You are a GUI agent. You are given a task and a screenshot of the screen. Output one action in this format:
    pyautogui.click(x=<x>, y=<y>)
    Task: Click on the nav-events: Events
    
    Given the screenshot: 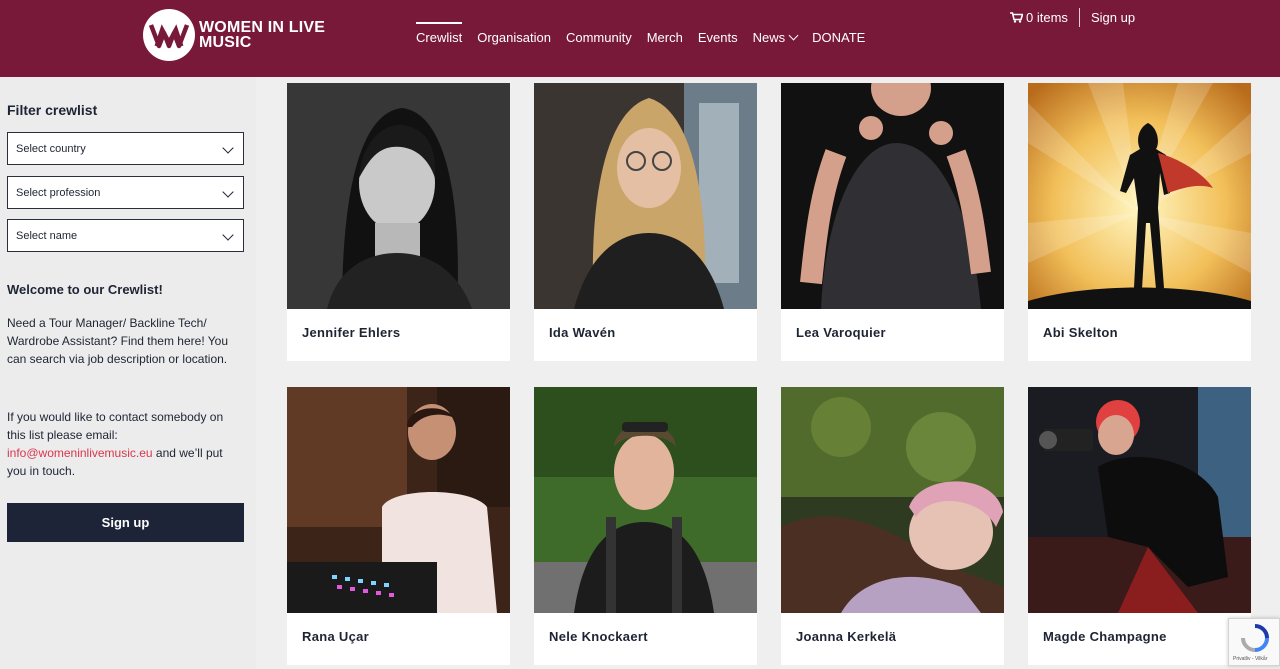 What is the action you would take?
    pyautogui.click(x=718, y=38)
    